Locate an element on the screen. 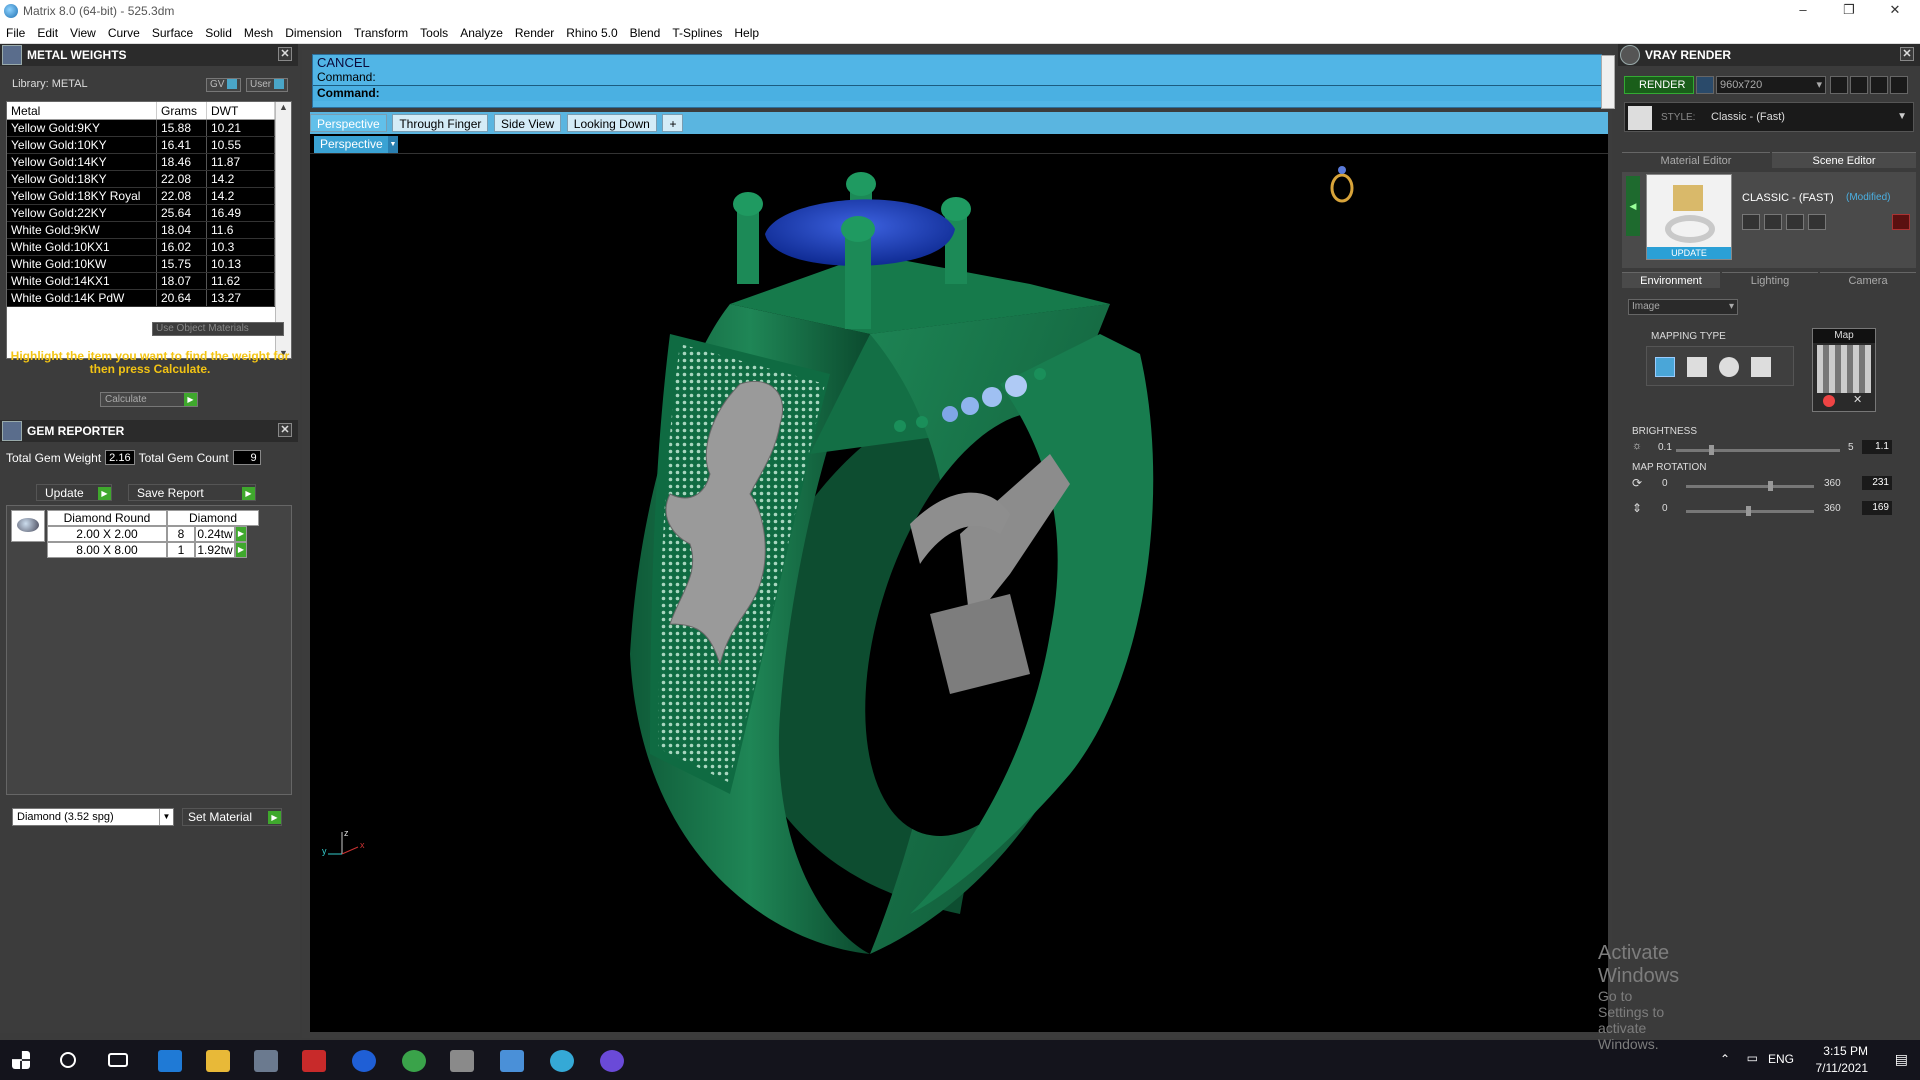 This screenshot has width=1920, height=1080. add-preset-icon is located at coordinates (1795, 222).